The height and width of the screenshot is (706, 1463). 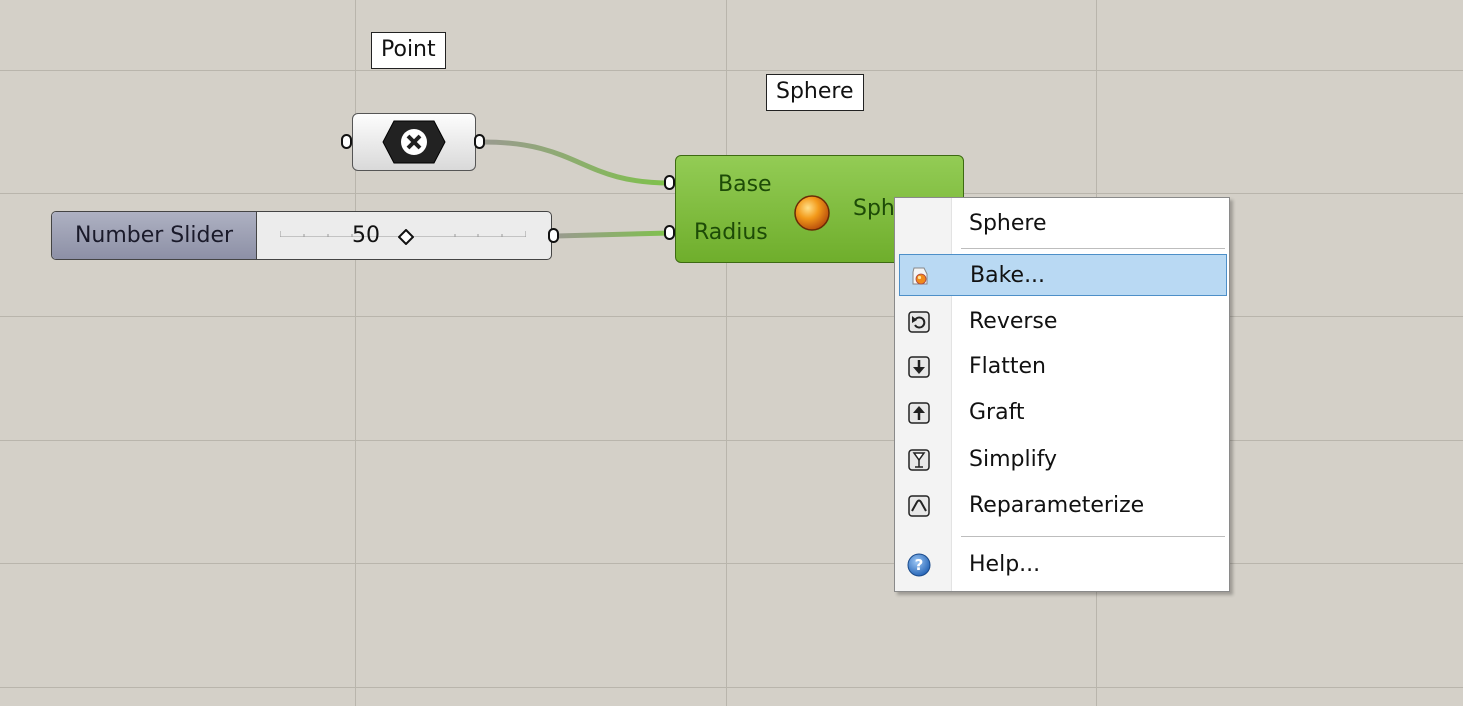 What do you see at coordinates (479, 141) in the screenshot?
I see `point-output-port` at bounding box center [479, 141].